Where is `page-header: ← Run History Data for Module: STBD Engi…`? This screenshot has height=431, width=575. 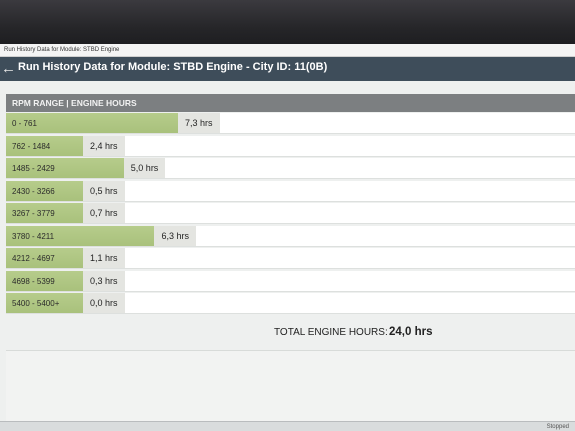 page-header: ← Run History Data for Module: STBD Engi… is located at coordinates (287, 69).